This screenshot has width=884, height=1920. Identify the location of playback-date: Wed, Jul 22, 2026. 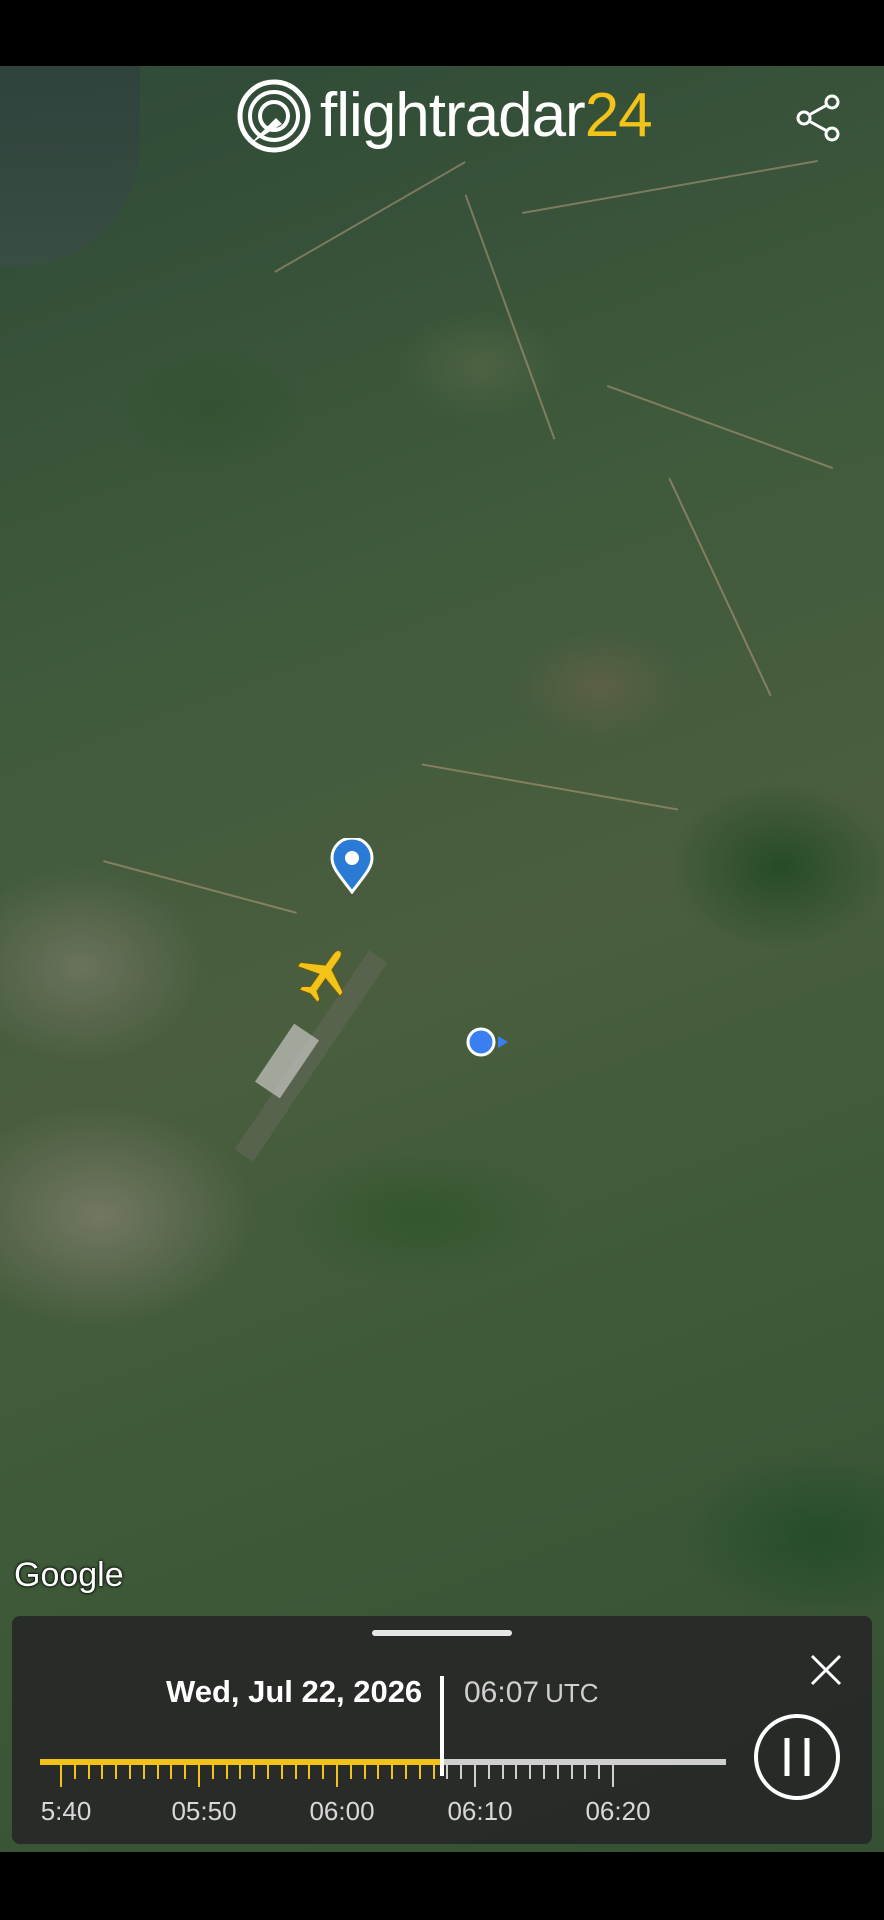
(294, 1691).